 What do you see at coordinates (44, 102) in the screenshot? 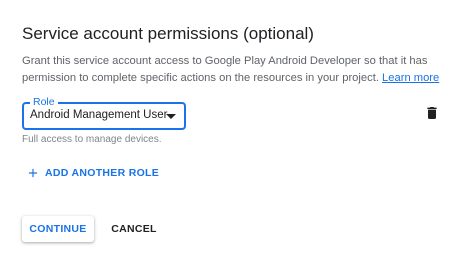
I see `role-label: Role` at bounding box center [44, 102].